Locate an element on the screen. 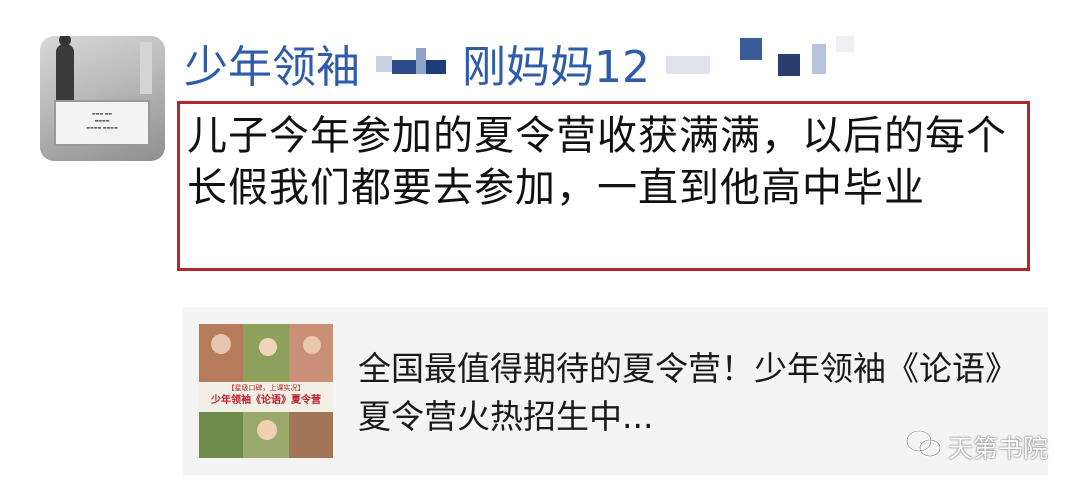 The image size is (1080, 493). watermark-text: 天第书院 is located at coordinates (997, 448).